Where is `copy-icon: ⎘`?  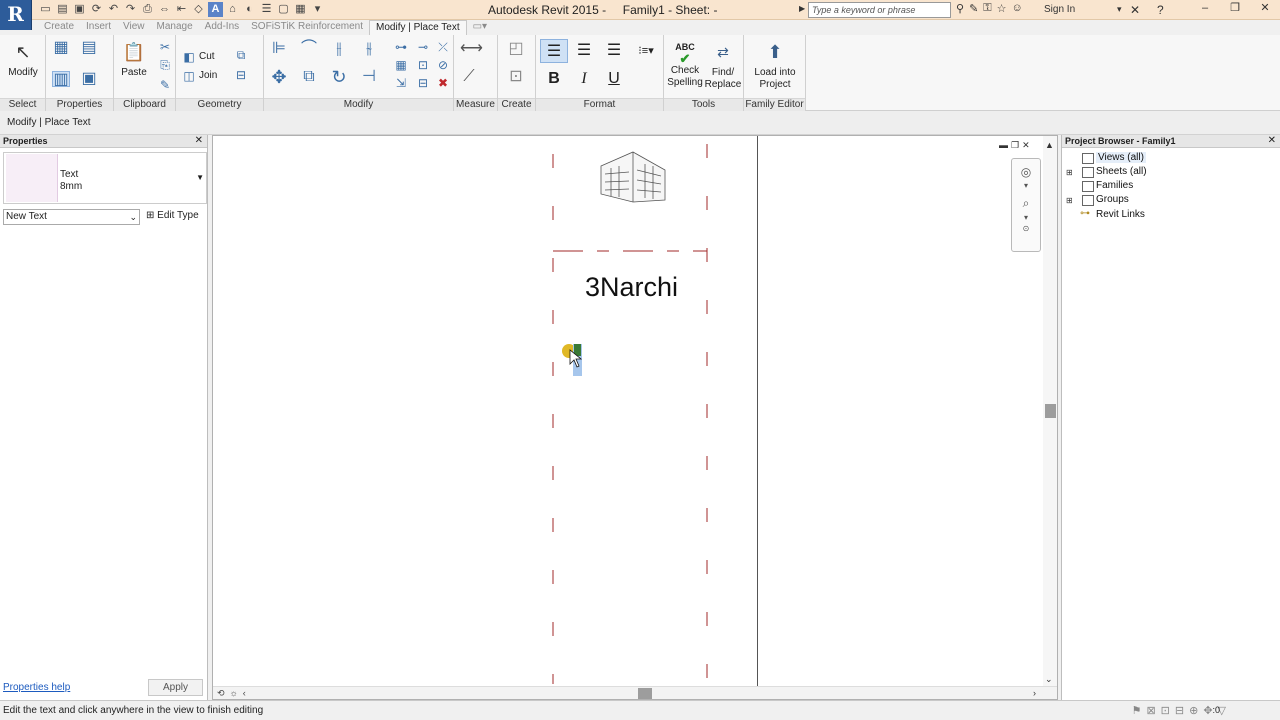 copy-icon: ⎘ is located at coordinates (165, 65).